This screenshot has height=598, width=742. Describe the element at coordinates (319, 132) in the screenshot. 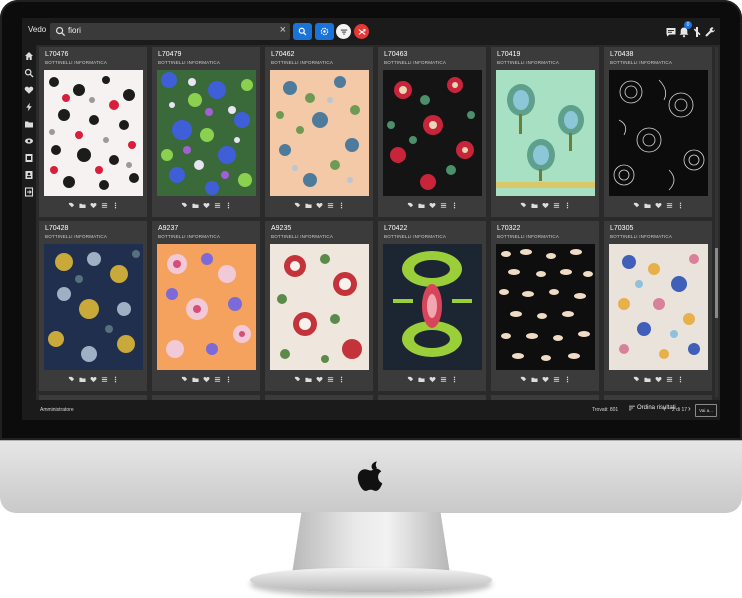

I see `result-card: L70462 BOTTINELLI INFORMATICA` at that location.